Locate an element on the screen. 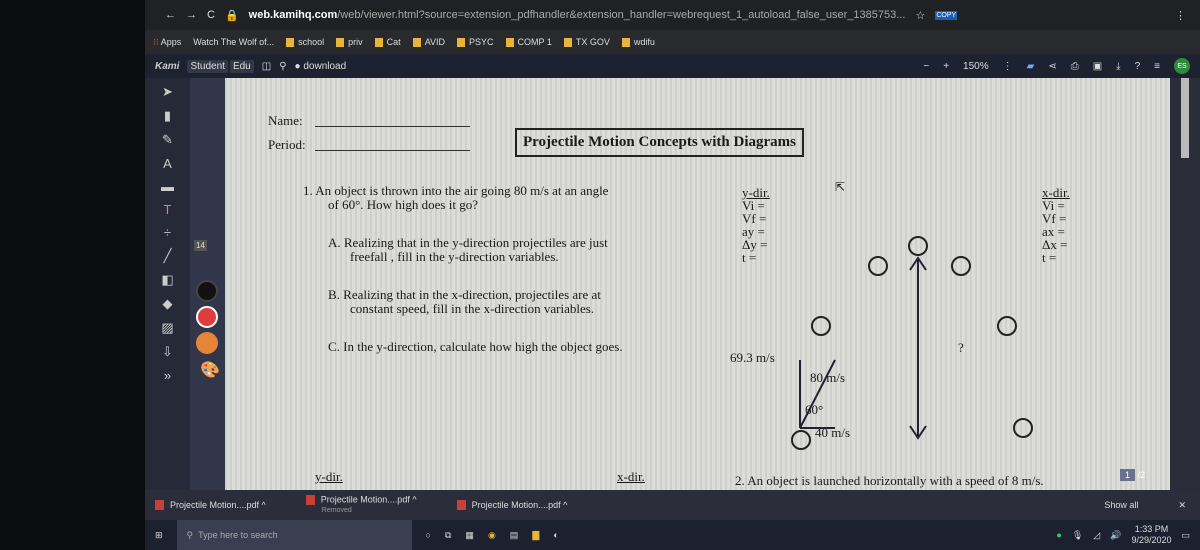 This screenshot has width=1200, height=550. bottom-x-dir: x-dir. is located at coordinates (631, 476).